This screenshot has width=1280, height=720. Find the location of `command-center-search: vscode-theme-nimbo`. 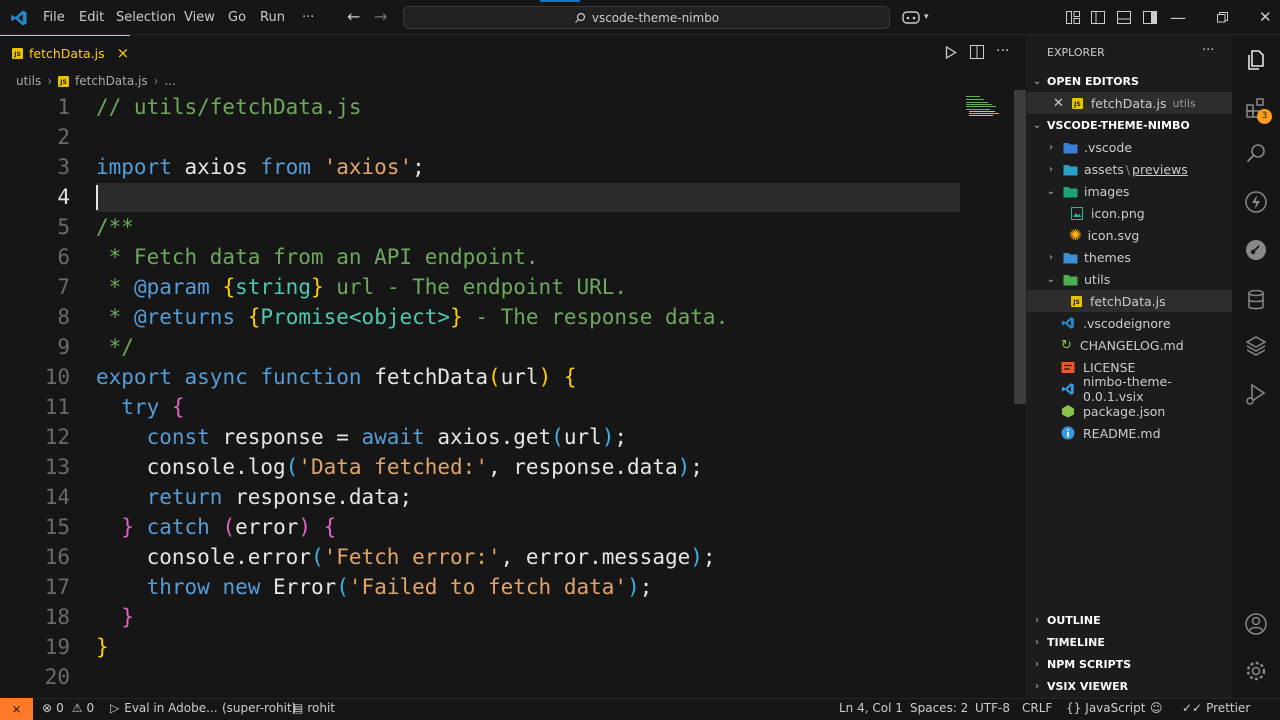

command-center-search: vscode-theme-nimbo is located at coordinates (646, 17).